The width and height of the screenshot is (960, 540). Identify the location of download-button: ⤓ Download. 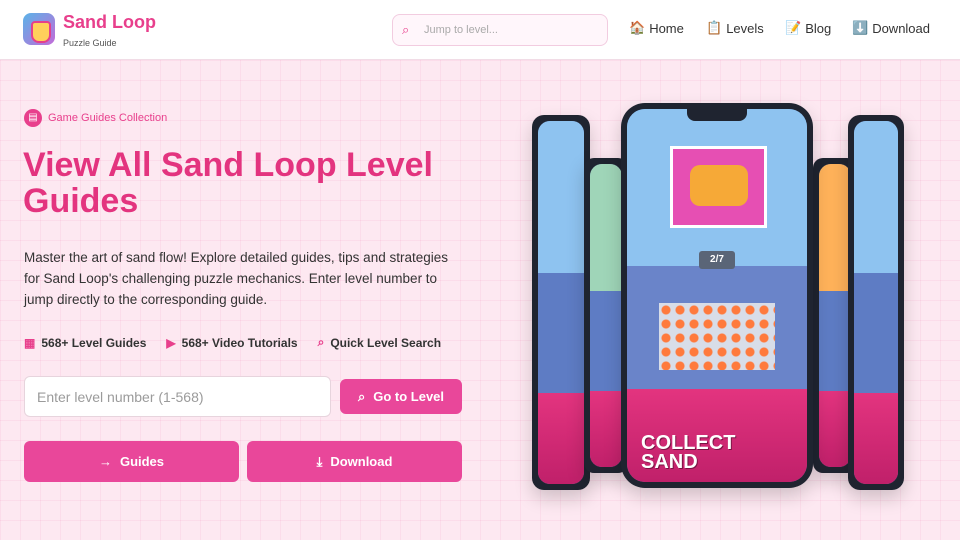
(354, 461).